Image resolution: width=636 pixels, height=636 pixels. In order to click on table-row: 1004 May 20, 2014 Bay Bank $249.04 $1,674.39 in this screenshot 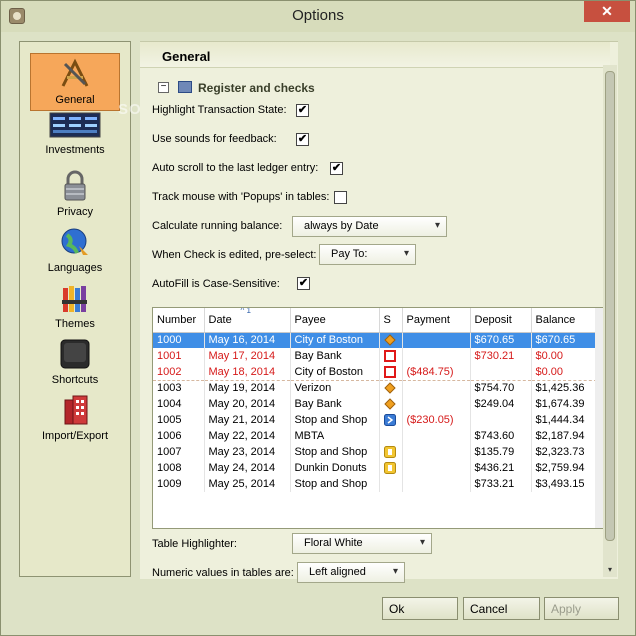, I will do `click(375, 404)`.